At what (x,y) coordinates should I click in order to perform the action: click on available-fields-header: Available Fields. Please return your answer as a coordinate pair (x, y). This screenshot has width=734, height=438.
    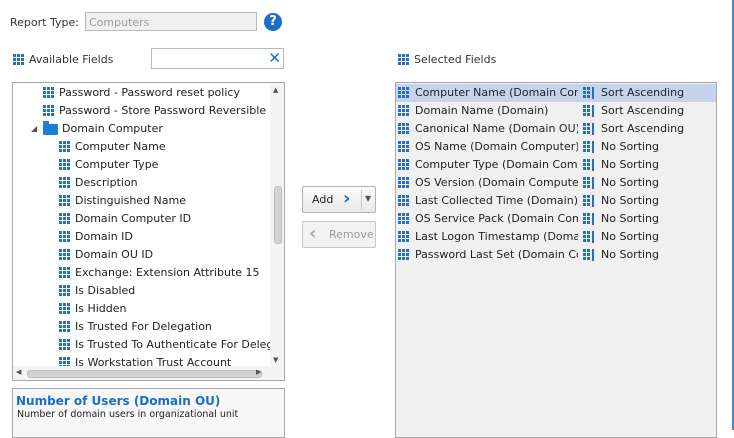
    Looking at the image, I should click on (63, 59).